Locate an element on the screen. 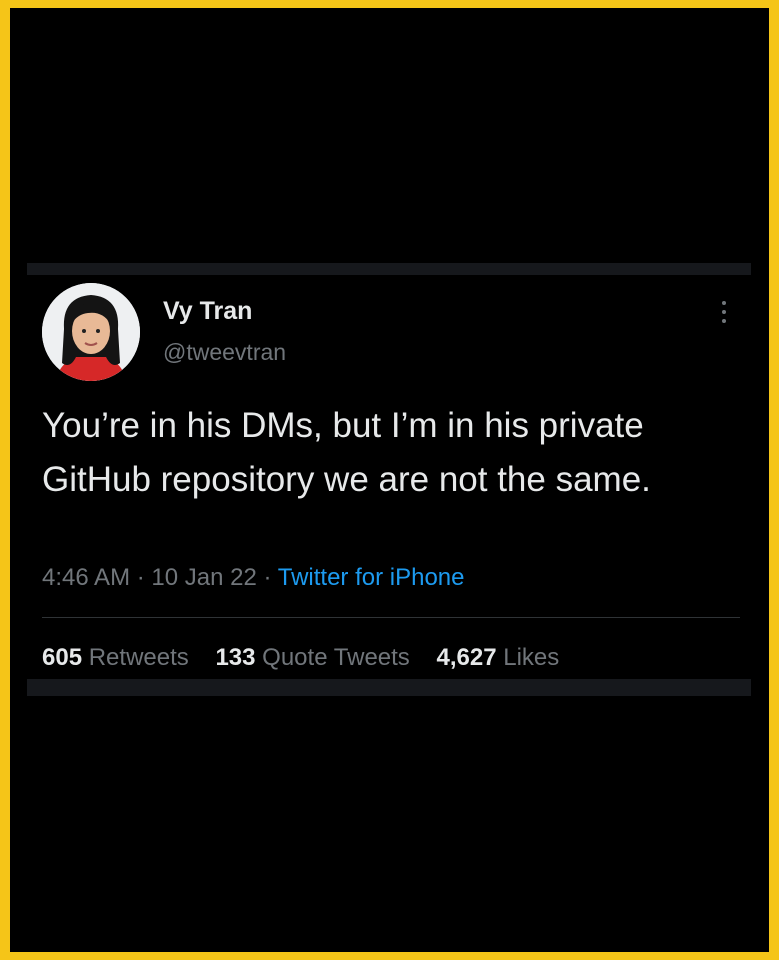 The height and width of the screenshot is (960, 779). divider is located at coordinates (391, 617).